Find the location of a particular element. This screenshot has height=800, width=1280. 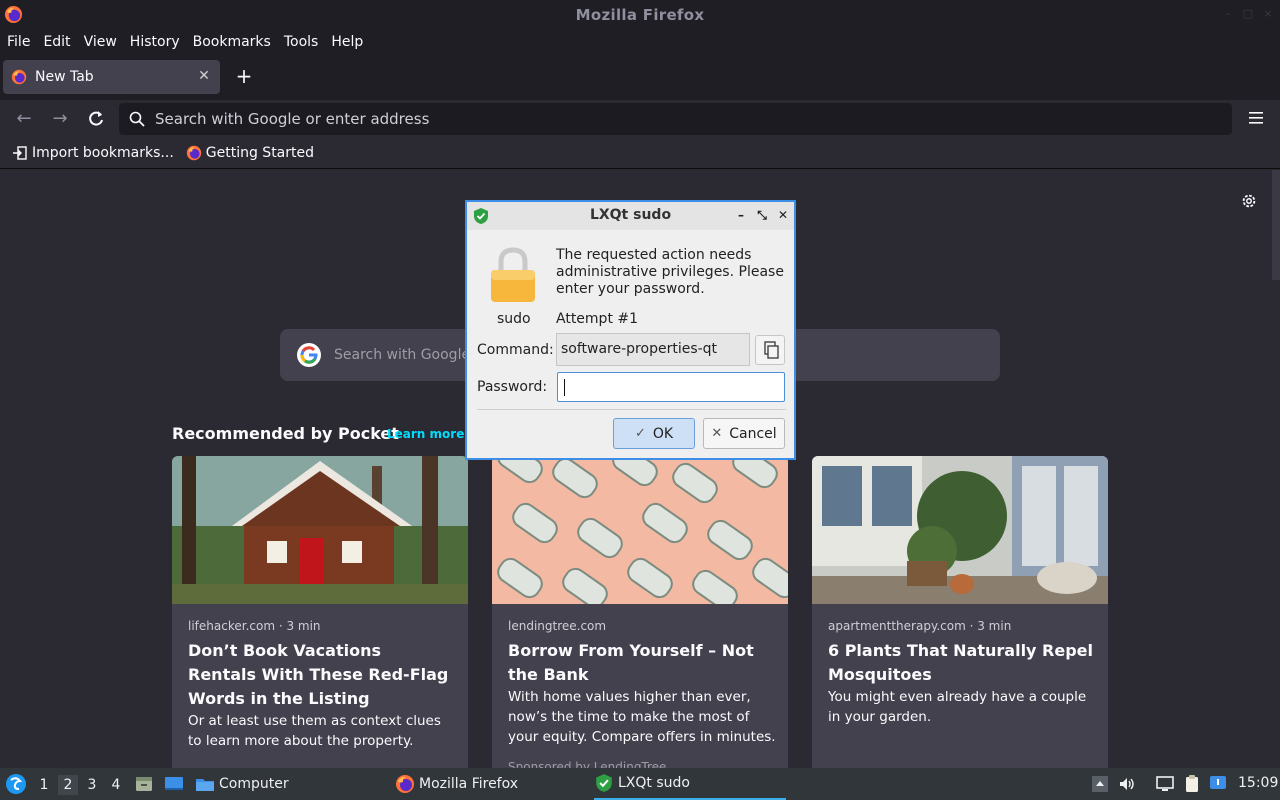

copy-command-button is located at coordinates (770, 350).